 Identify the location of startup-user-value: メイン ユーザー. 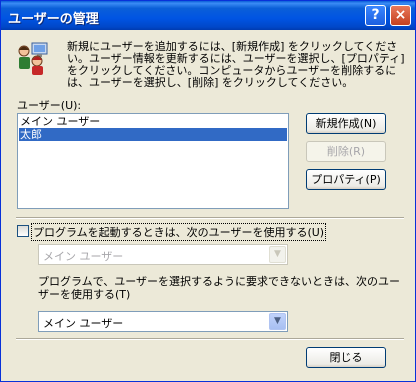
(83, 256).